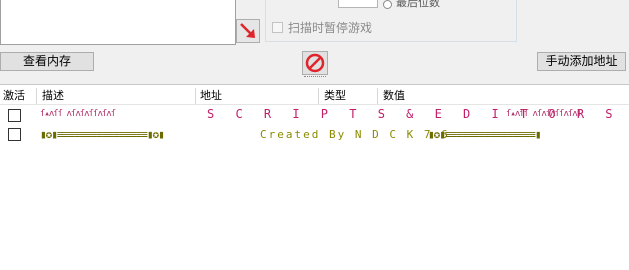 This screenshot has width=629, height=270. Describe the element at coordinates (418, 4) in the screenshot. I see `last-digits-label: 最后位数` at that location.